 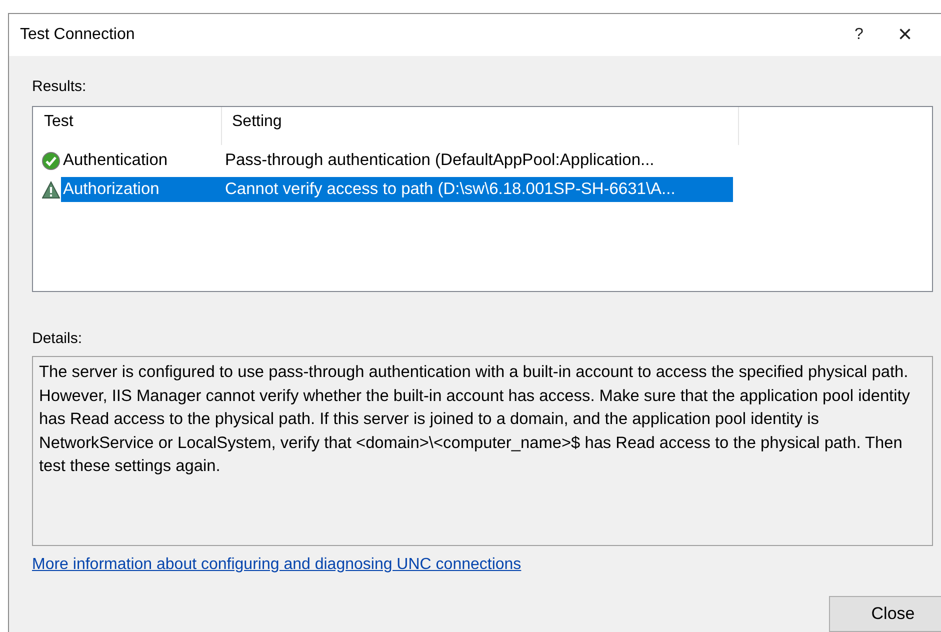 I want to click on column-header: Setting, so click(x=480, y=126).